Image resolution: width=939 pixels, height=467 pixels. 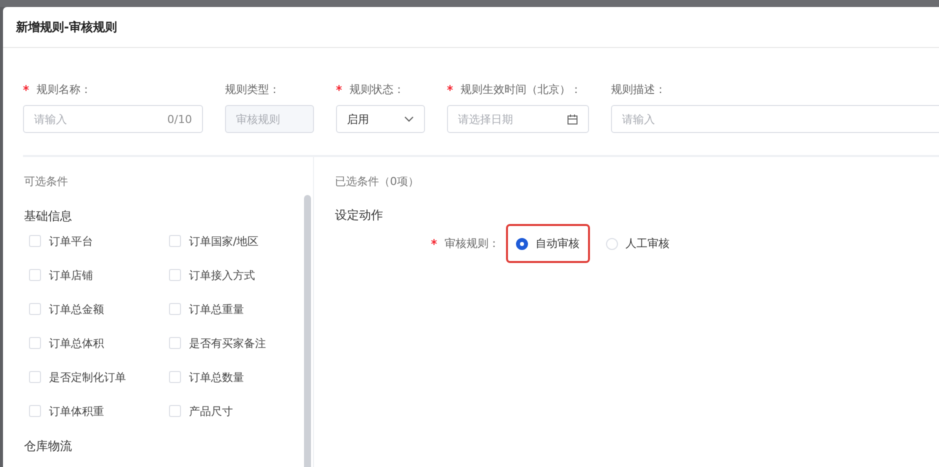 What do you see at coordinates (239, 343) in the screenshot?
I see `checkbox-option: 是否有买家备注` at bounding box center [239, 343].